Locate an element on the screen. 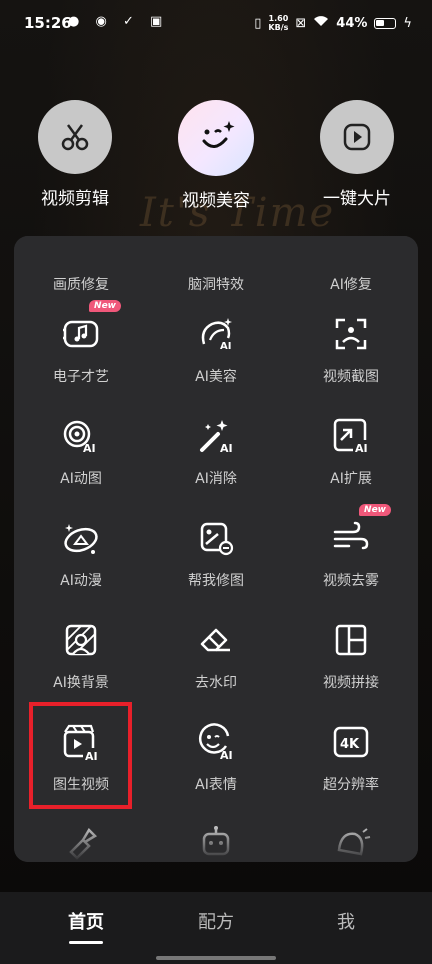  panel-fade-top is located at coordinates (216, 247).